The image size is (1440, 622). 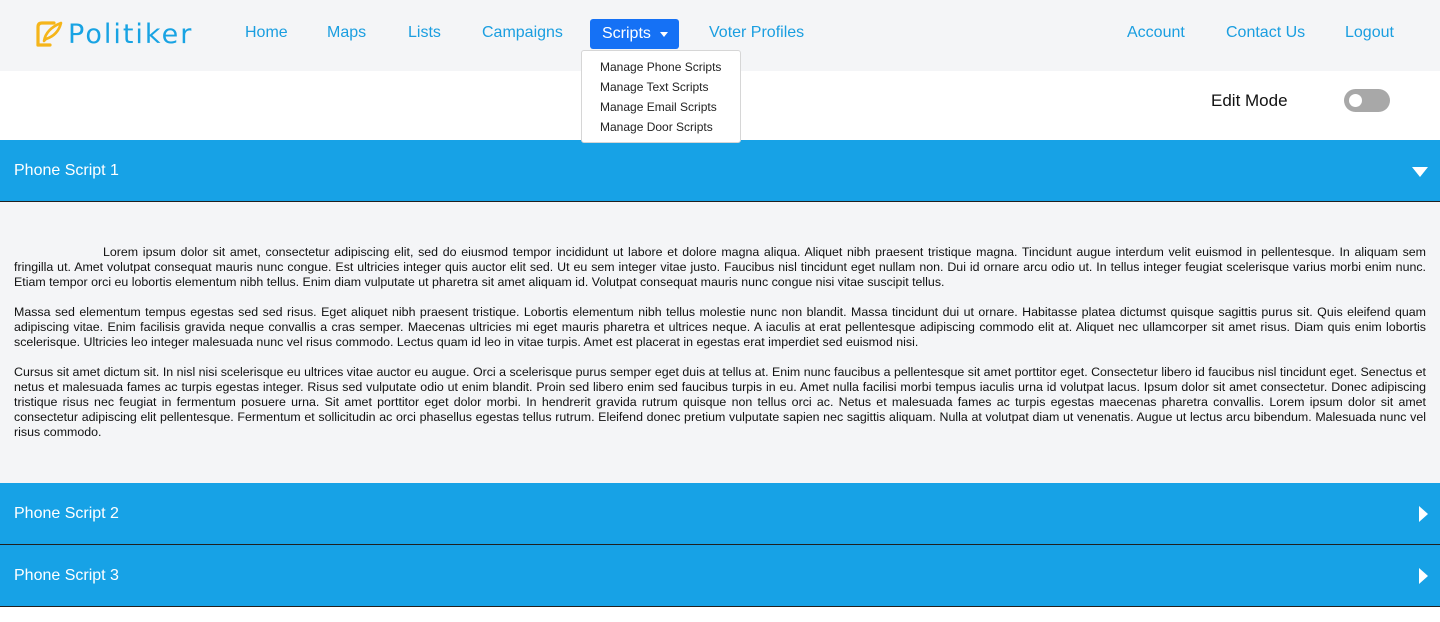 What do you see at coordinates (626, 33) in the screenshot?
I see `nav-scripts-label: Scripts` at bounding box center [626, 33].